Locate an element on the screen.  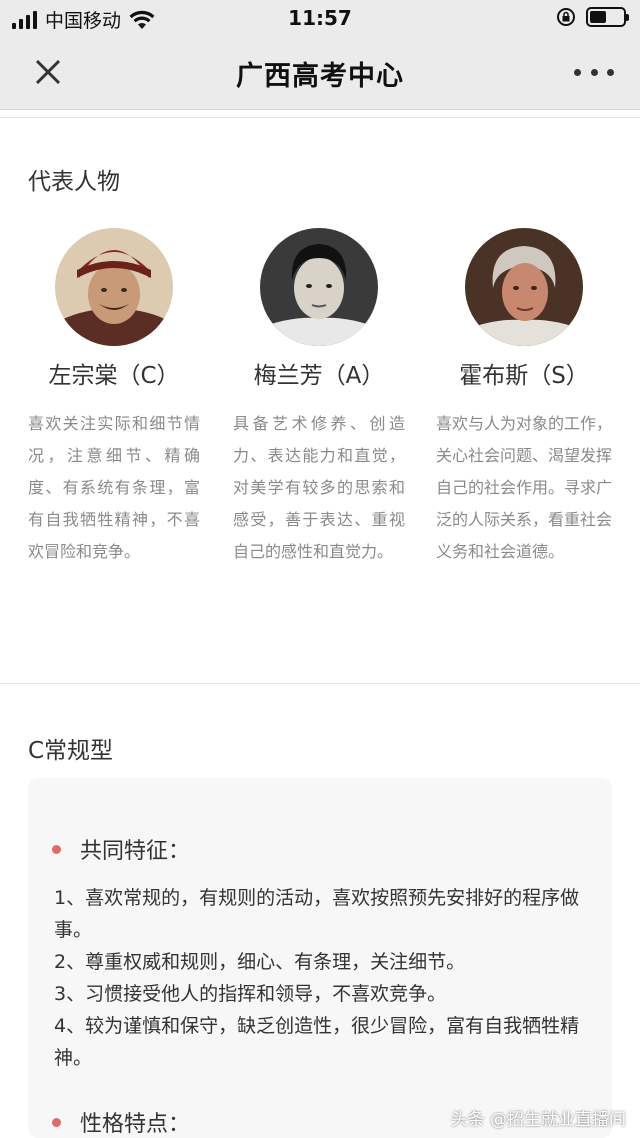
status-time: 11:57 is located at coordinates (320, 18).